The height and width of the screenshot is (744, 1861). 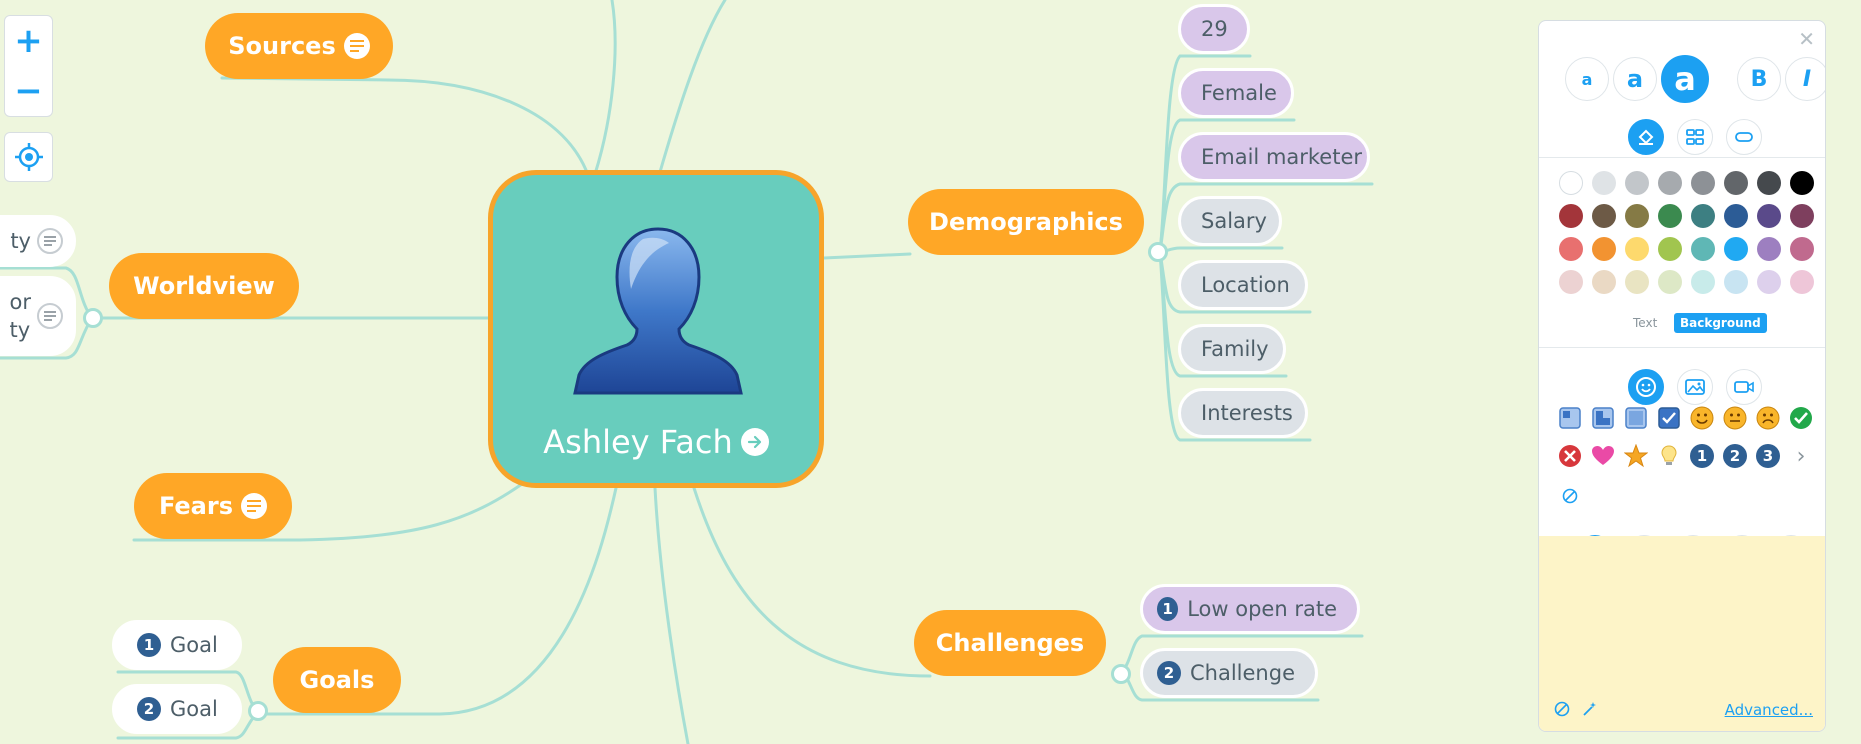 I want to click on font-size-large-button: a, so click(x=1685, y=79).